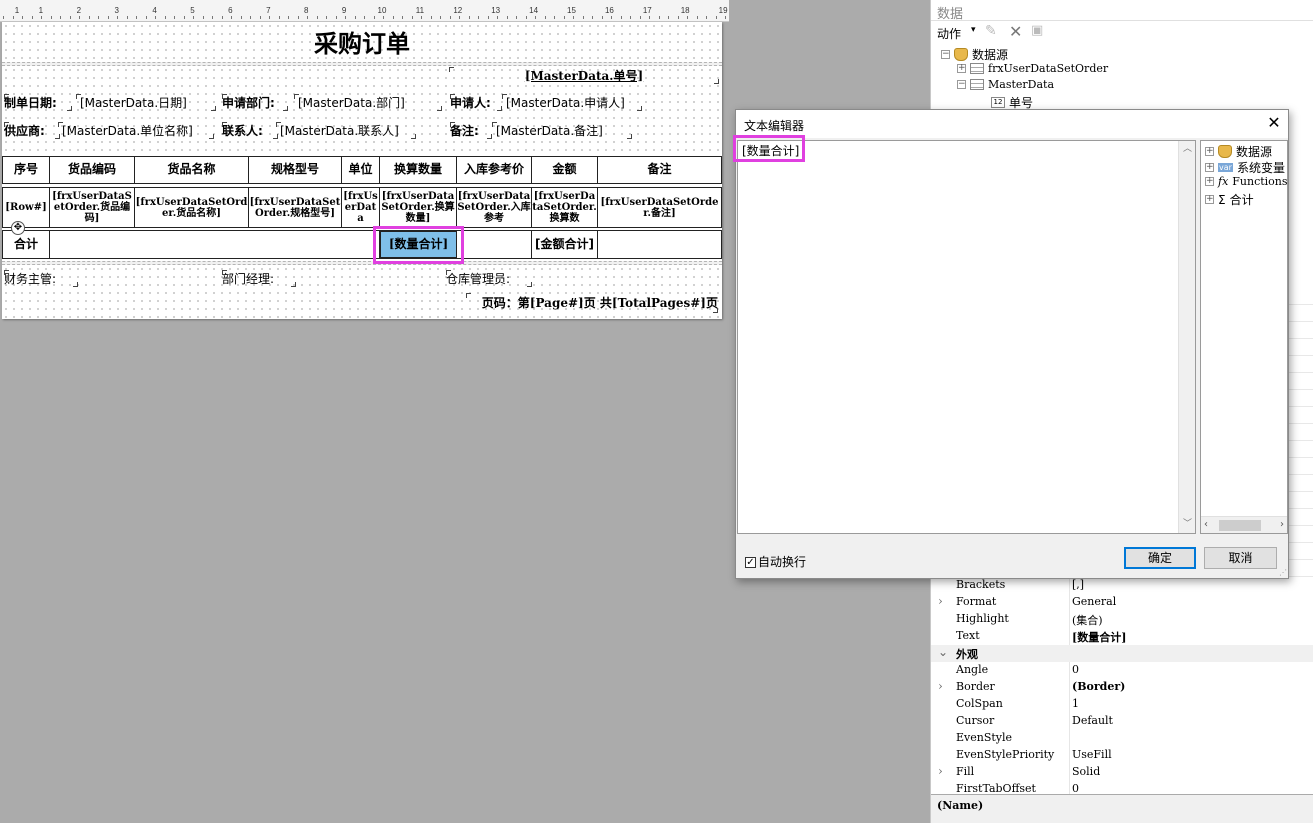  What do you see at coordinates (1229, 199) in the screenshot?
I see `tree-totals: + Σ 合计` at bounding box center [1229, 199].